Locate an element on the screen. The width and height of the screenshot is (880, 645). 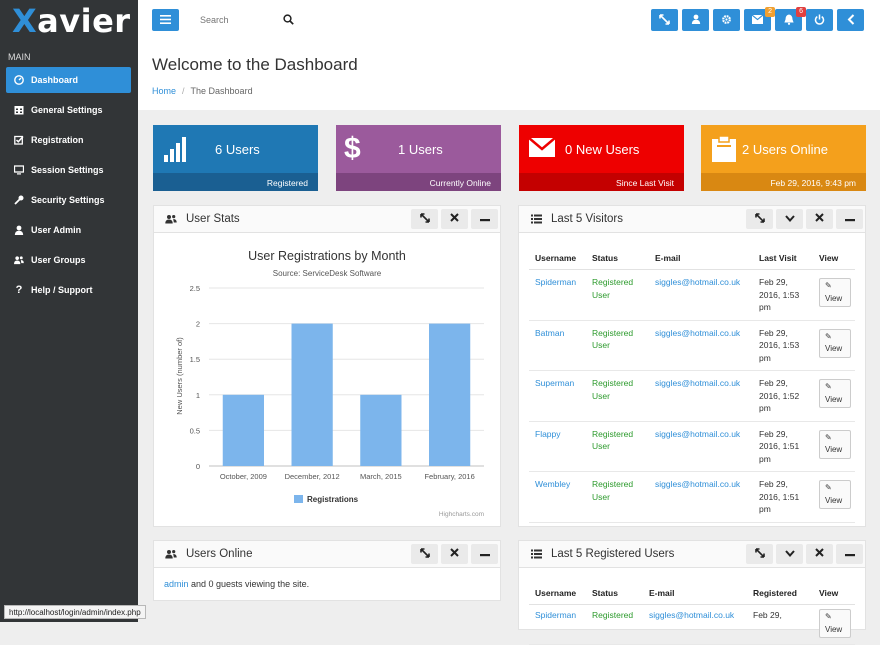
username-link: Wembley is located at coordinates (552, 484).